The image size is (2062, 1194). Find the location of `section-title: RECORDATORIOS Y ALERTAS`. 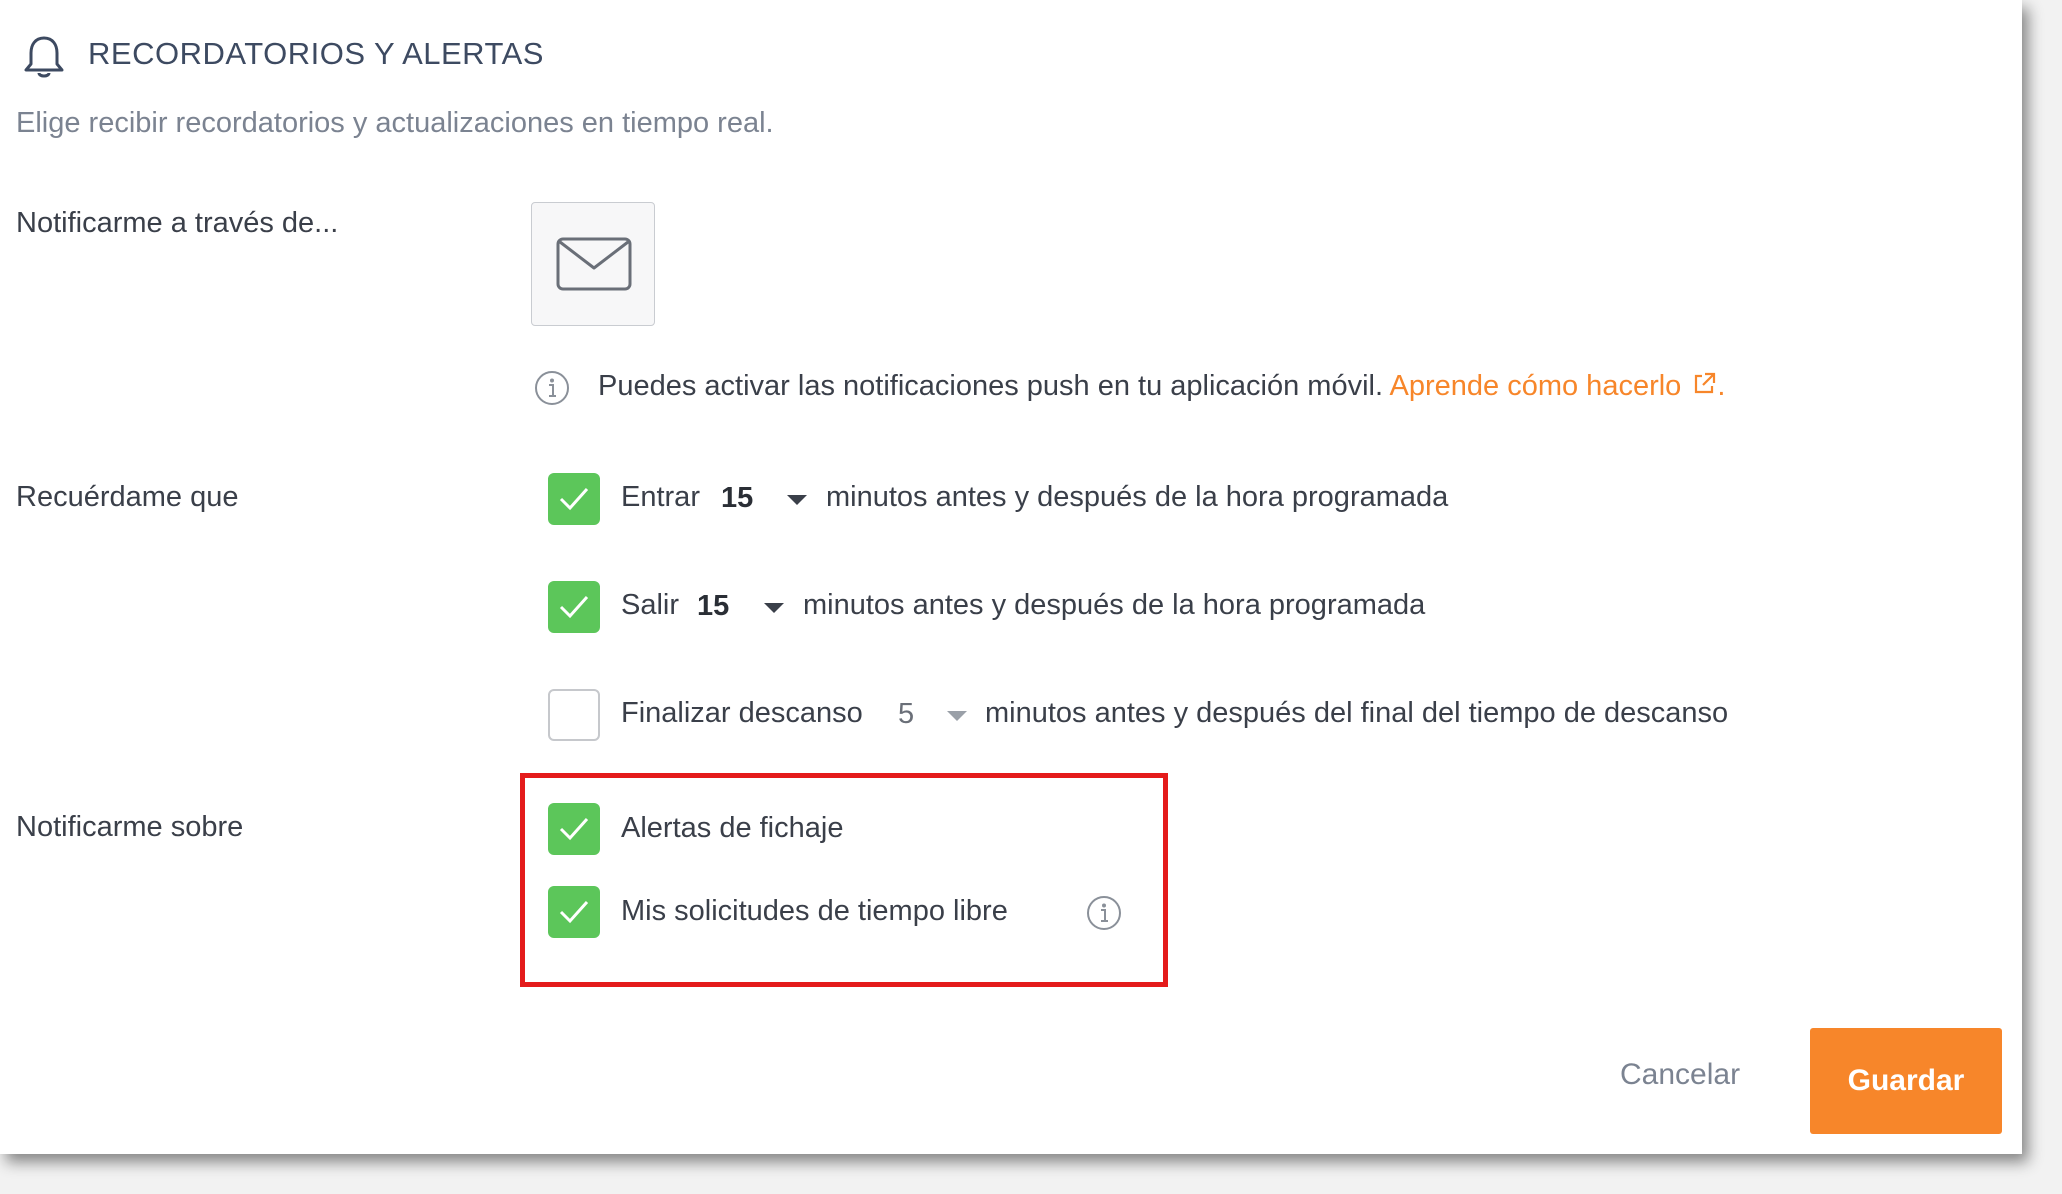

section-title: RECORDATORIOS Y ALERTAS is located at coordinates (316, 53).